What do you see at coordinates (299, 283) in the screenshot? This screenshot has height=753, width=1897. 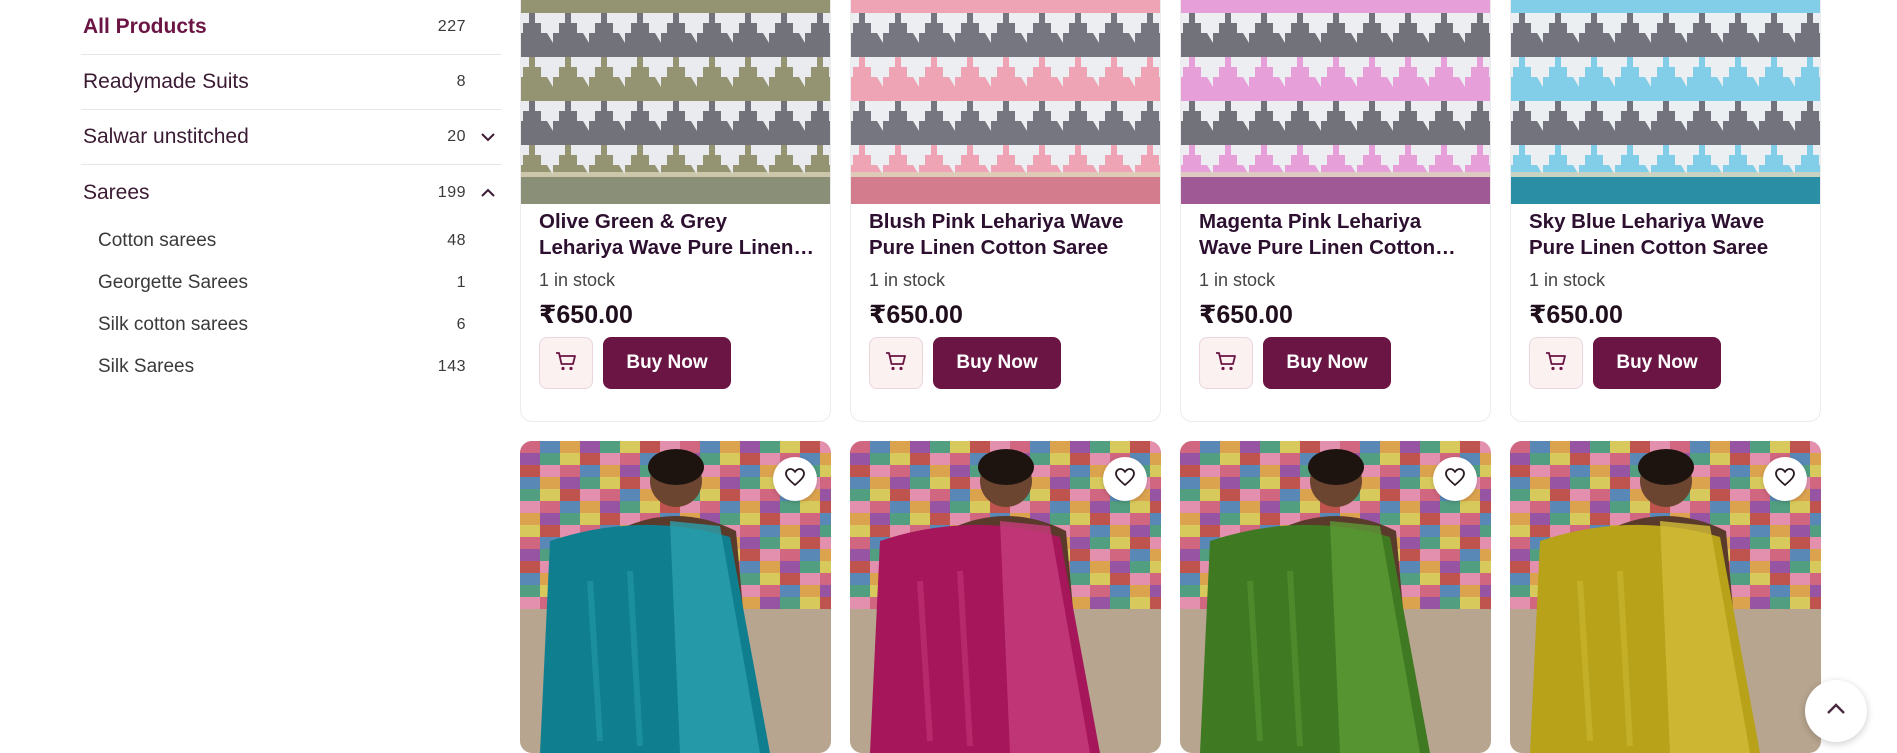 I see `subcategory-georgette-sarees: Georgette Sarees 1` at bounding box center [299, 283].